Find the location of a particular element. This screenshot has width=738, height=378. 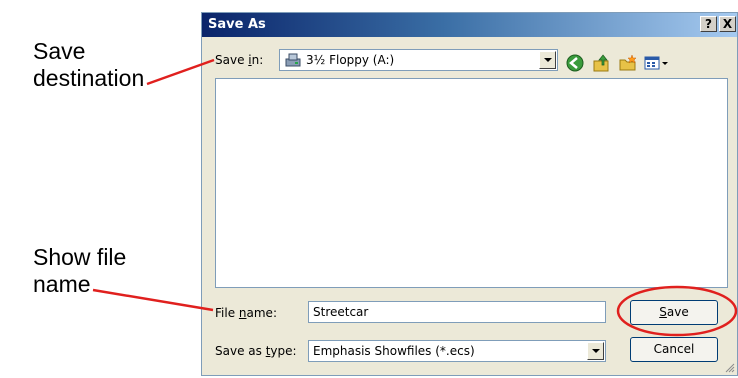

callout-line-2: destination is located at coordinates (89, 78).